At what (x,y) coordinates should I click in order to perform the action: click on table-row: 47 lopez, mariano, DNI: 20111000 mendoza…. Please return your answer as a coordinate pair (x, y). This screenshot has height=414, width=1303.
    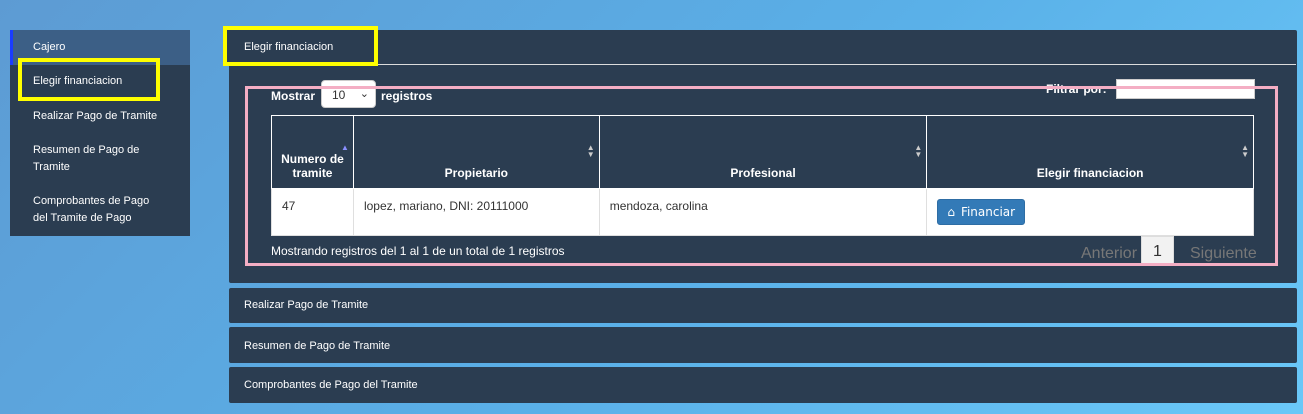
    Looking at the image, I should click on (762, 212).